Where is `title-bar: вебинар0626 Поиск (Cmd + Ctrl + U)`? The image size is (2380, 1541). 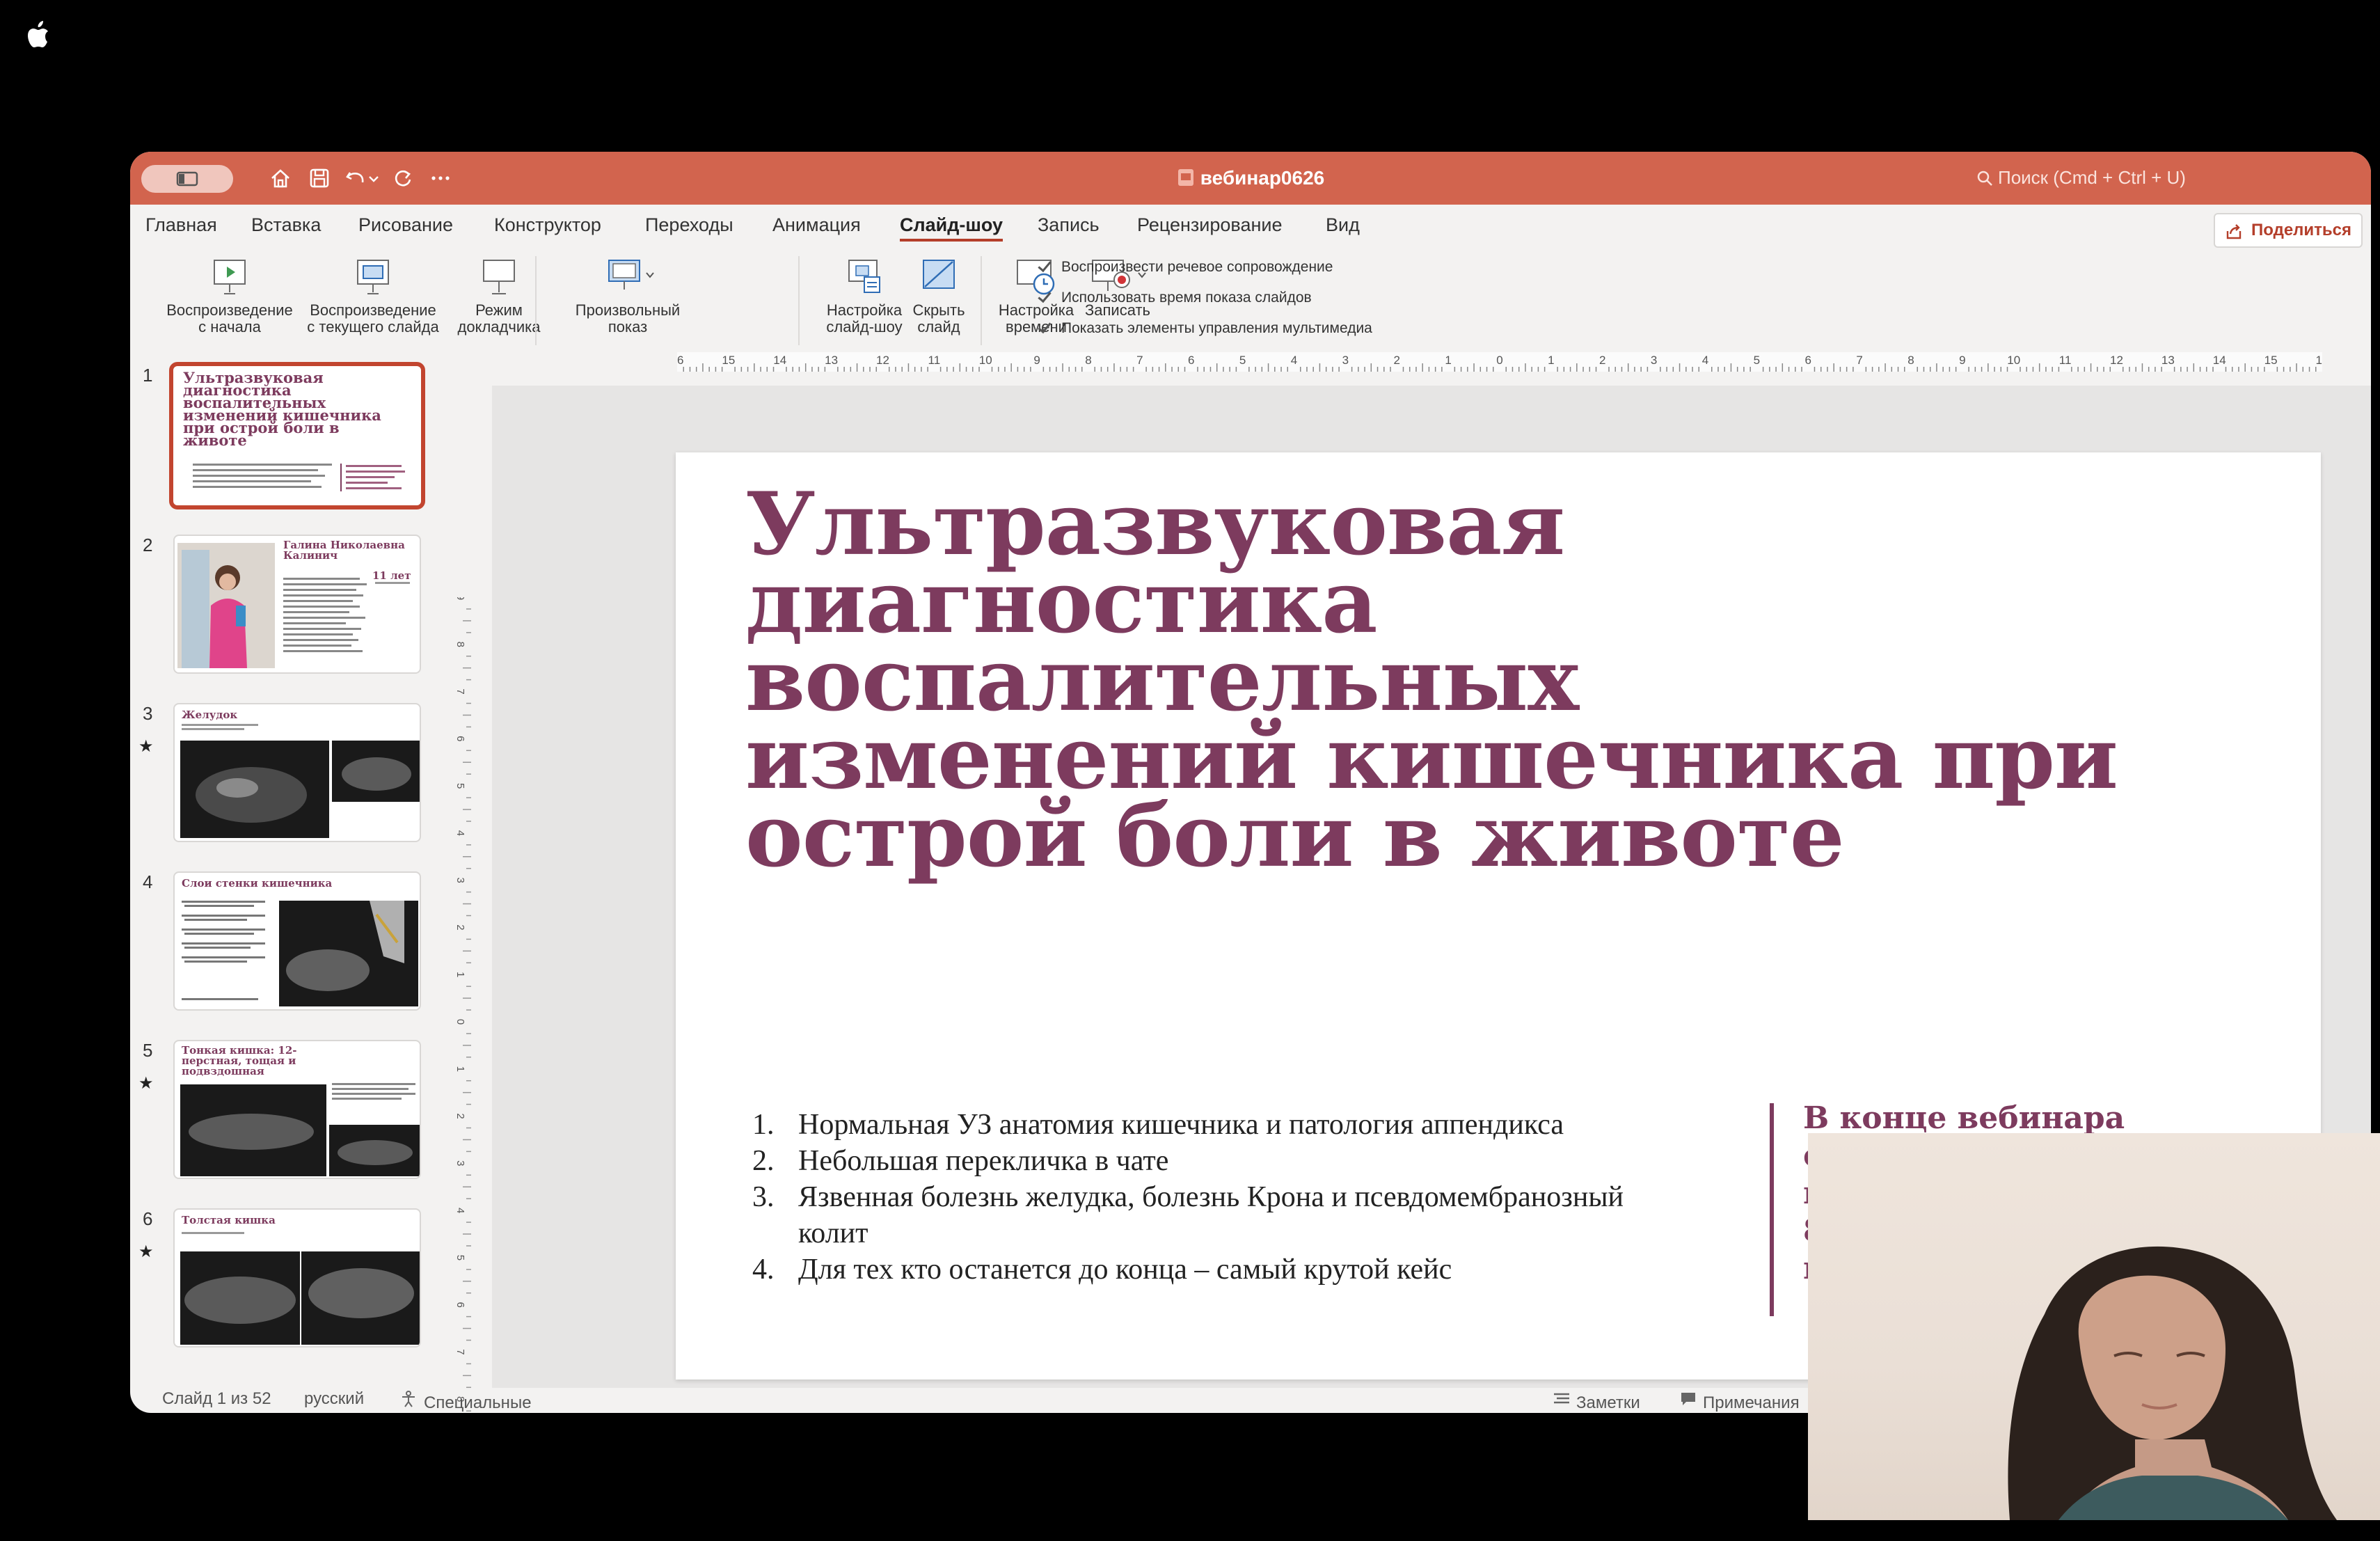 title-bar: вебинар0626 Поиск (Cmd + Ctrl + U) is located at coordinates (1250, 178).